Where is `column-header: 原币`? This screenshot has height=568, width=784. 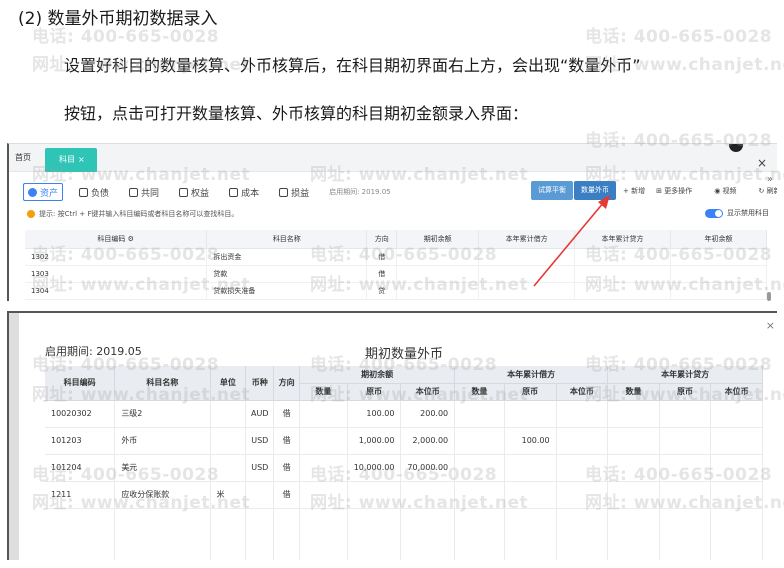 column-header: 原币 is located at coordinates (530, 392).